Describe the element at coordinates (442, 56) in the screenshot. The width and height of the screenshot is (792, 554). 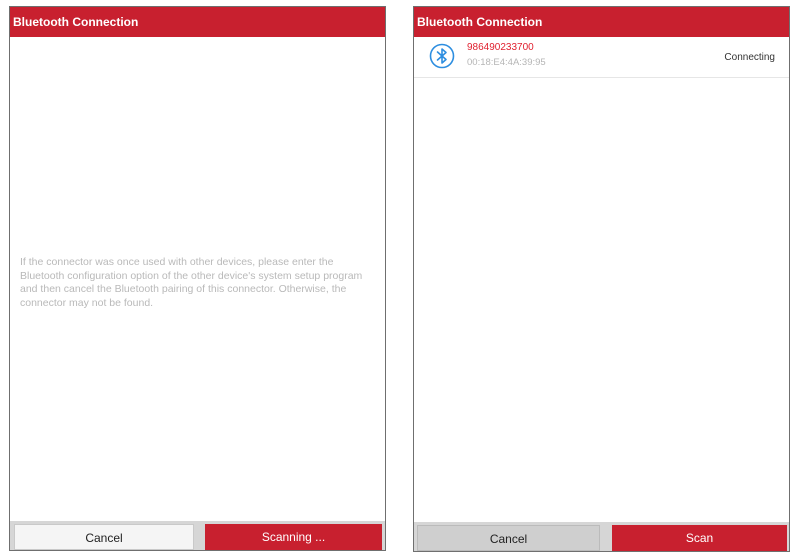
I see `bluetooth-icon` at that location.